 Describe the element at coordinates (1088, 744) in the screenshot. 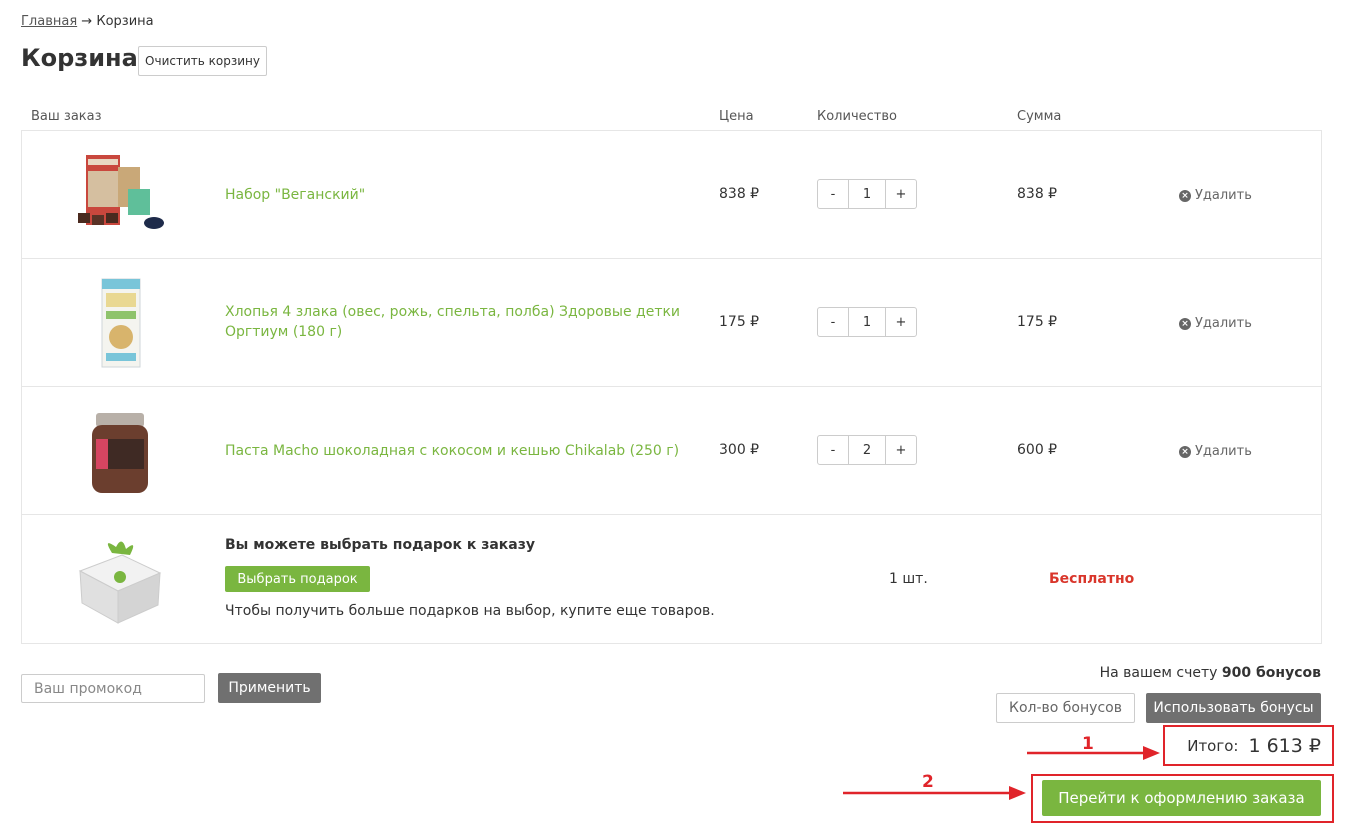

I see `annotation-number-1: 1` at that location.